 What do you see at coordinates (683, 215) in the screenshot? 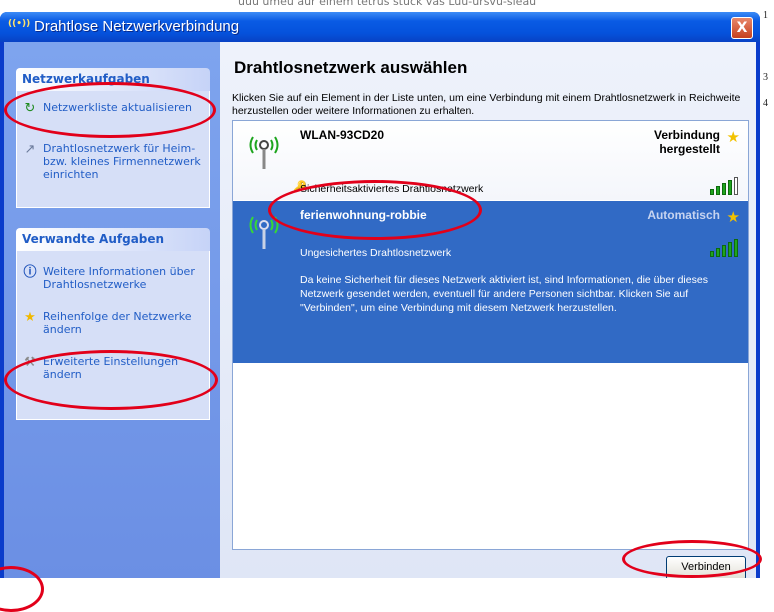
I see `network-status: Automatisch` at bounding box center [683, 215].